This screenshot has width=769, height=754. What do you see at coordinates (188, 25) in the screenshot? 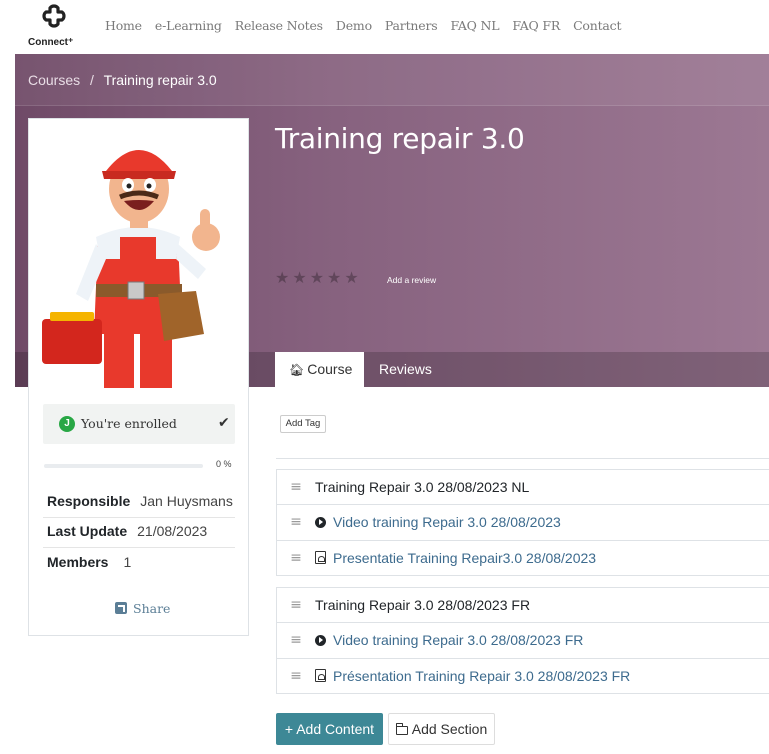
I see `nav-elearning: e-Learning` at bounding box center [188, 25].